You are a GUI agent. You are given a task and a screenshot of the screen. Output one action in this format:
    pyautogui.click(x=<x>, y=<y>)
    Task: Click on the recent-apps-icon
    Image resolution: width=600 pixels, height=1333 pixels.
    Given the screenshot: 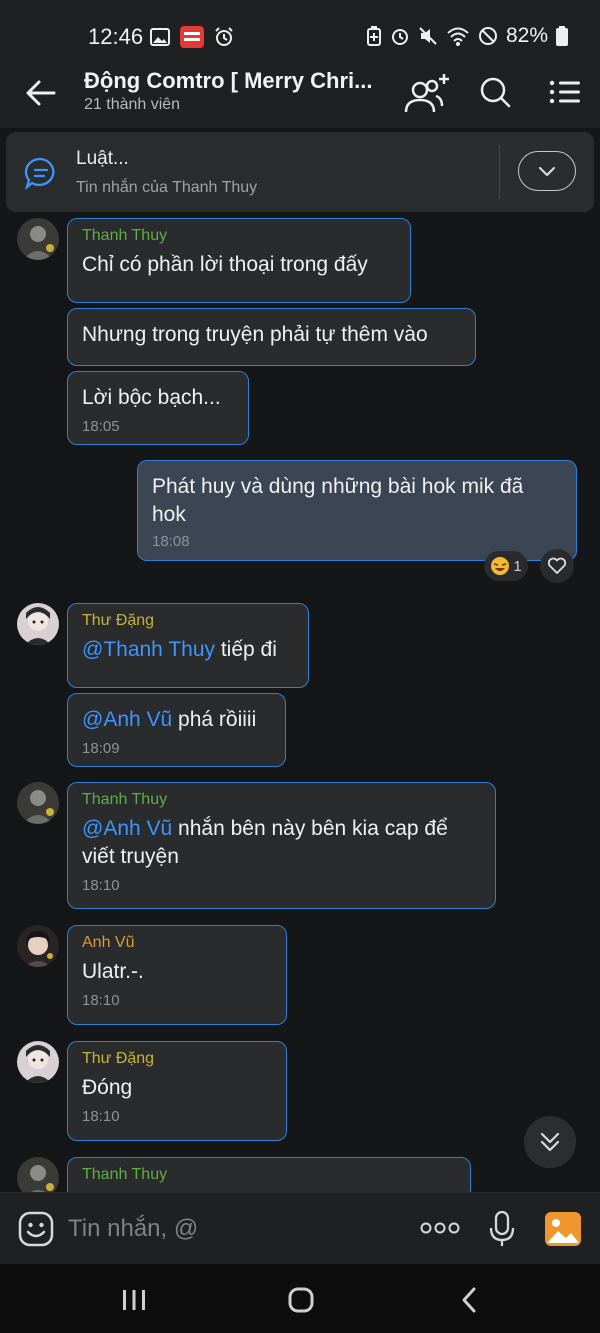 What is the action you would take?
    pyautogui.click(x=134, y=1300)
    